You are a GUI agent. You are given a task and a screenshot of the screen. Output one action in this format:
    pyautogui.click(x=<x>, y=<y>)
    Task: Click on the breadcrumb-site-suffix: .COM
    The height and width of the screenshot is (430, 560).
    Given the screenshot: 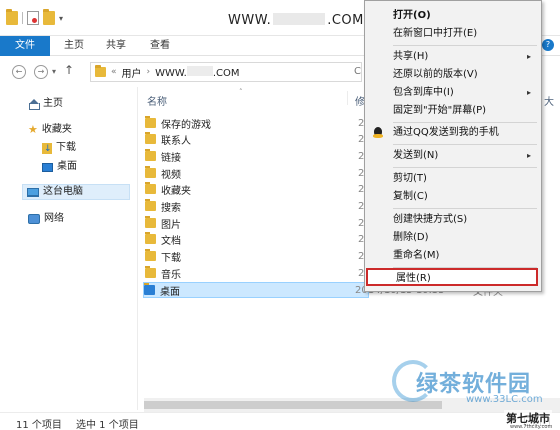 What is the action you would take?
    pyautogui.click(x=226, y=73)
    